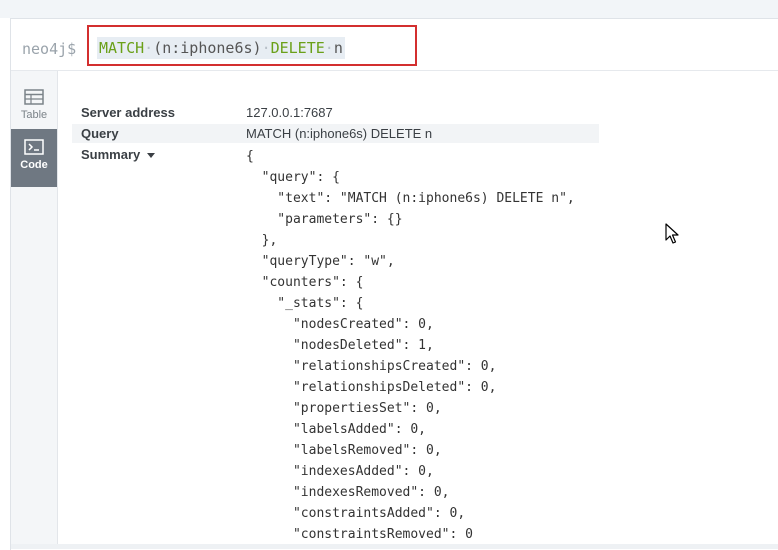 The width and height of the screenshot is (778, 550). What do you see at coordinates (344, 450) in the screenshot?
I see `json-line: "labelsRemoved": 0,` at bounding box center [344, 450].